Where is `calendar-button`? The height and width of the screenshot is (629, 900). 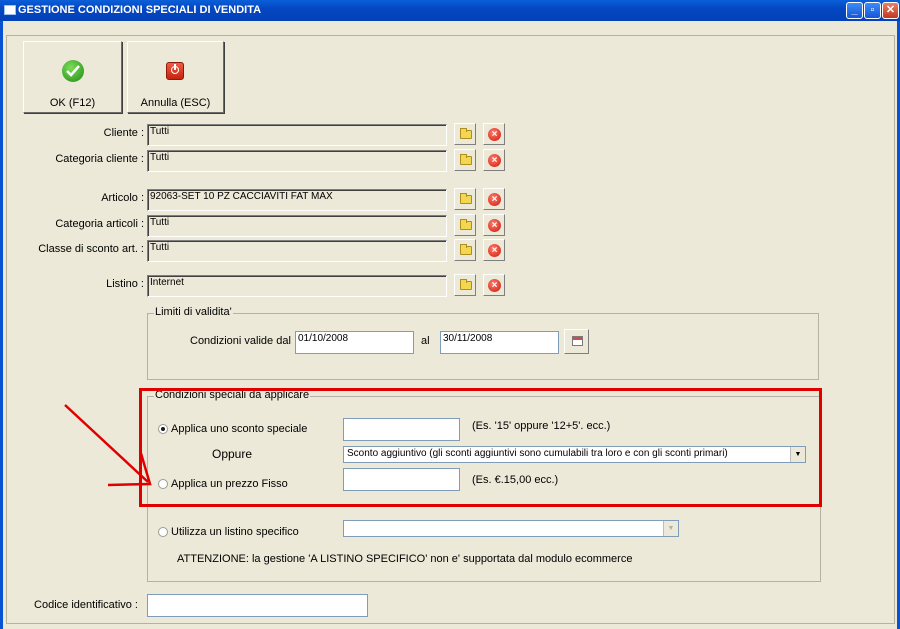 calendar-button is located at coordinates (576, 341).